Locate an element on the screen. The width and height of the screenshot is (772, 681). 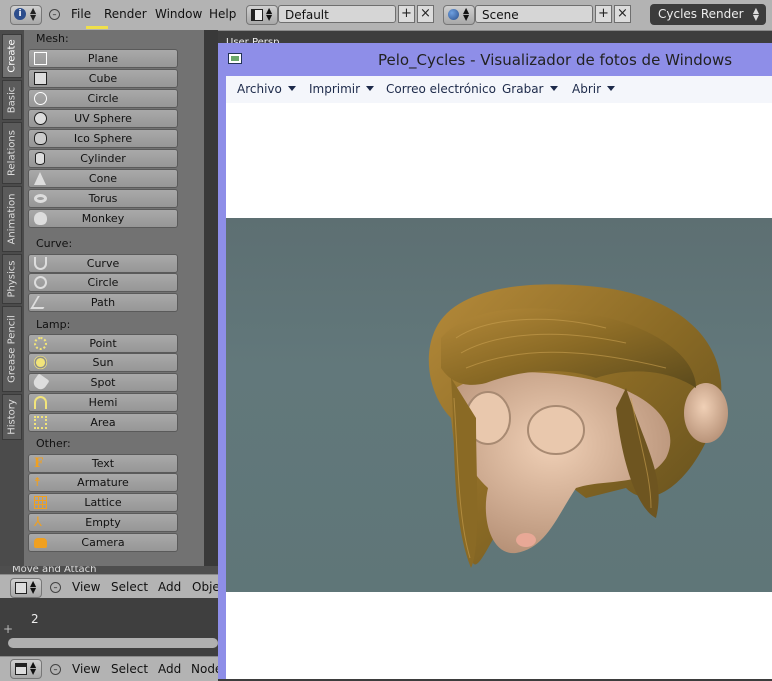
menu-archivo-label: Archivo is located at coordinates (259, 89).